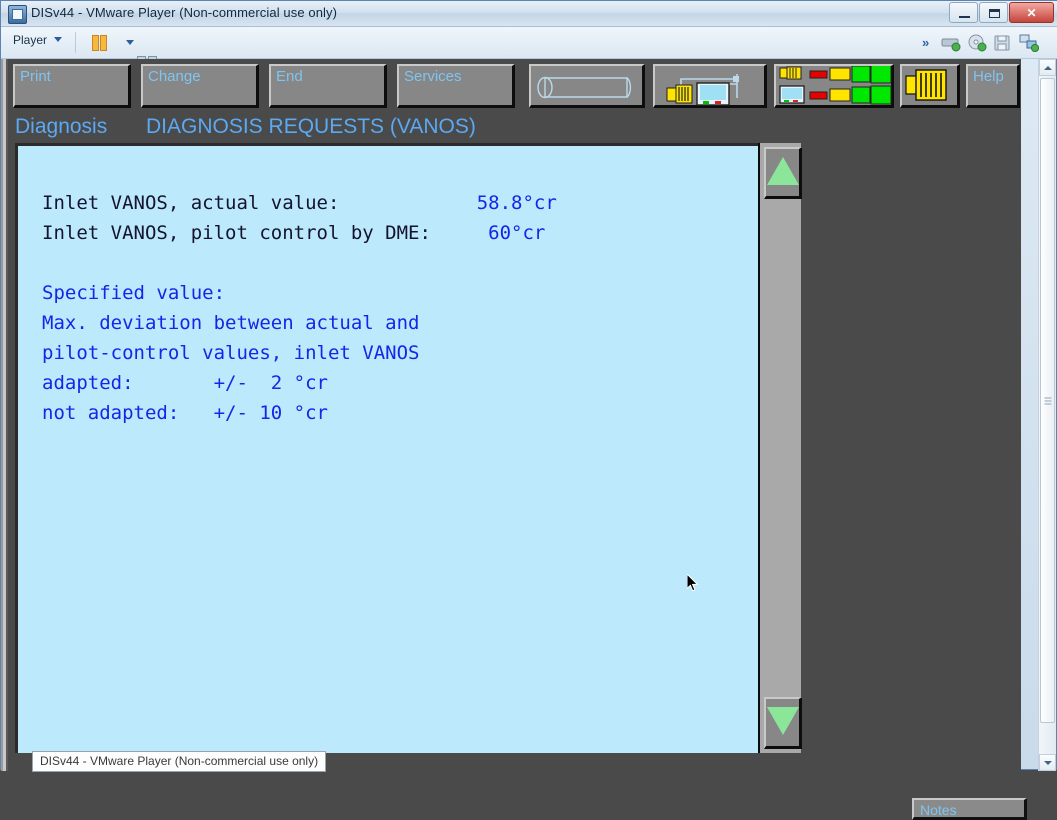 Image resolution: width=1057 pixels, height=820 pixels. Describe the element at coordinates (231, 353) in the screenshot. I see `spec-line-2: pilot-control values, inlet VANOS` at that location.